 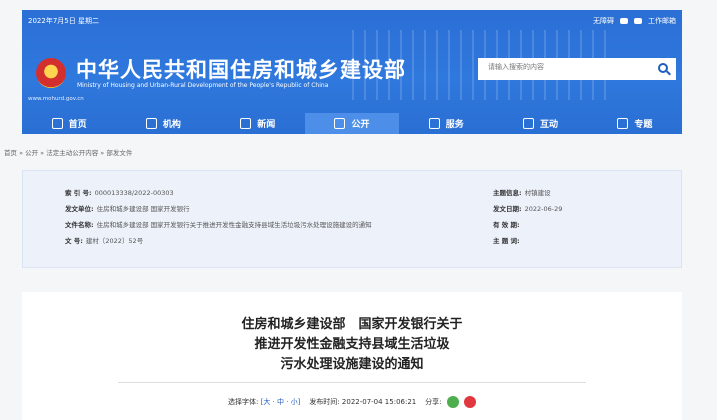 I want to click on meta-subject: 主 题 词:, so click(x=506, y=241).